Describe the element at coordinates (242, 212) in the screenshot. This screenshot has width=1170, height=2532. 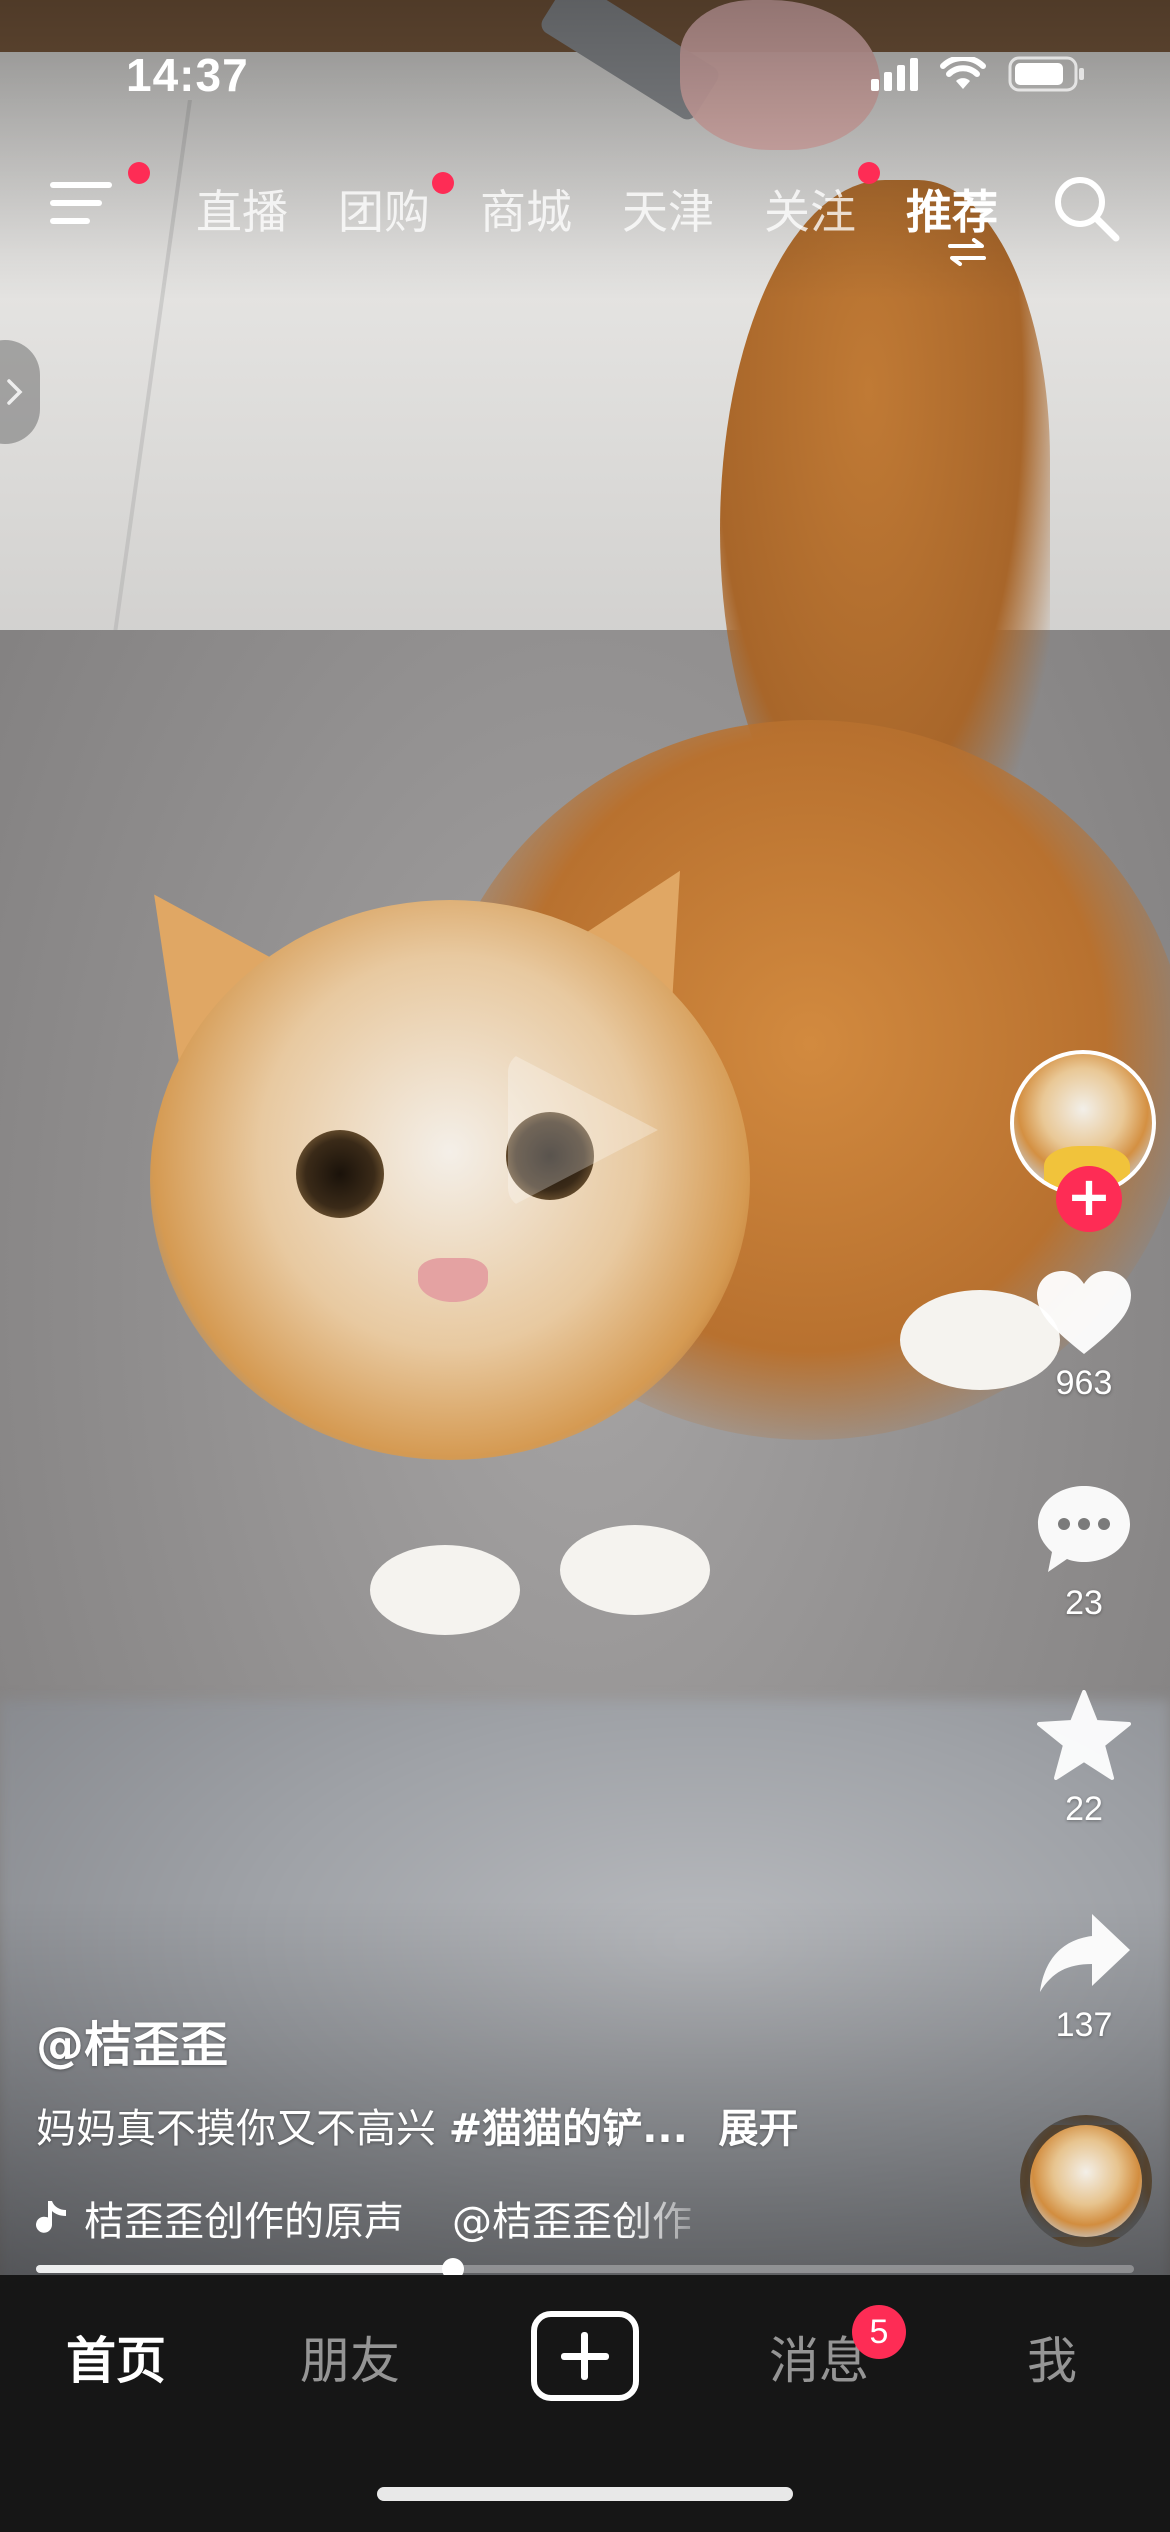
I see `tab-live-label: 直播` at that location.